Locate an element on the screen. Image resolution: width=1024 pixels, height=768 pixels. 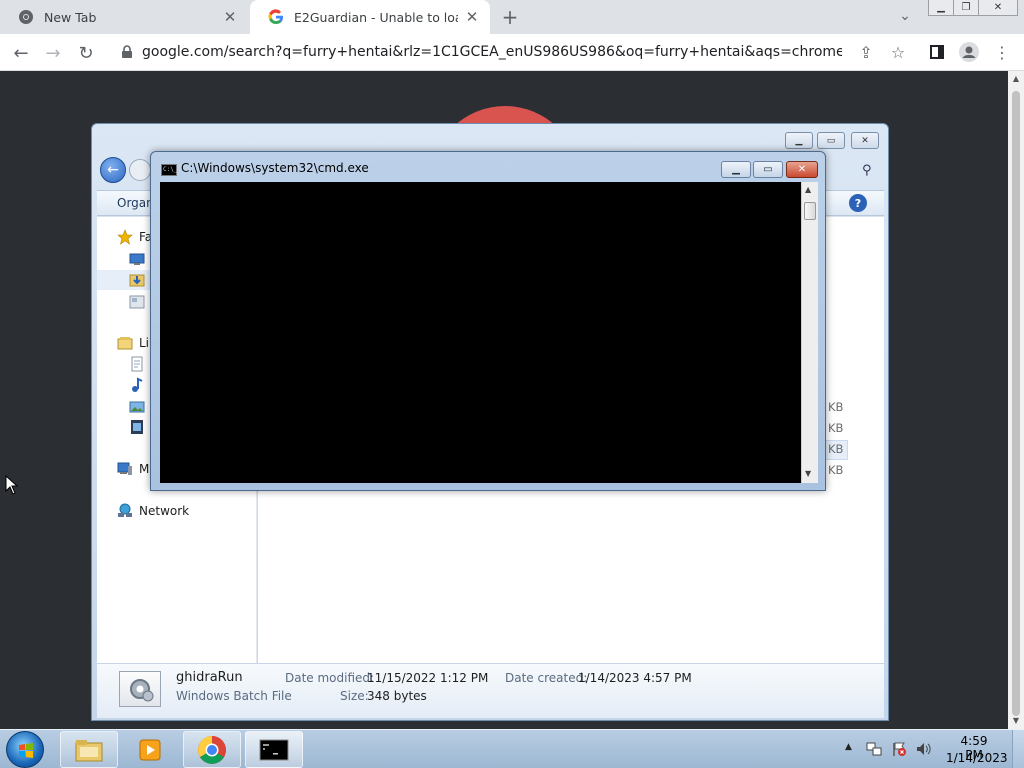
music-icon is located at coordinates (137, 384).